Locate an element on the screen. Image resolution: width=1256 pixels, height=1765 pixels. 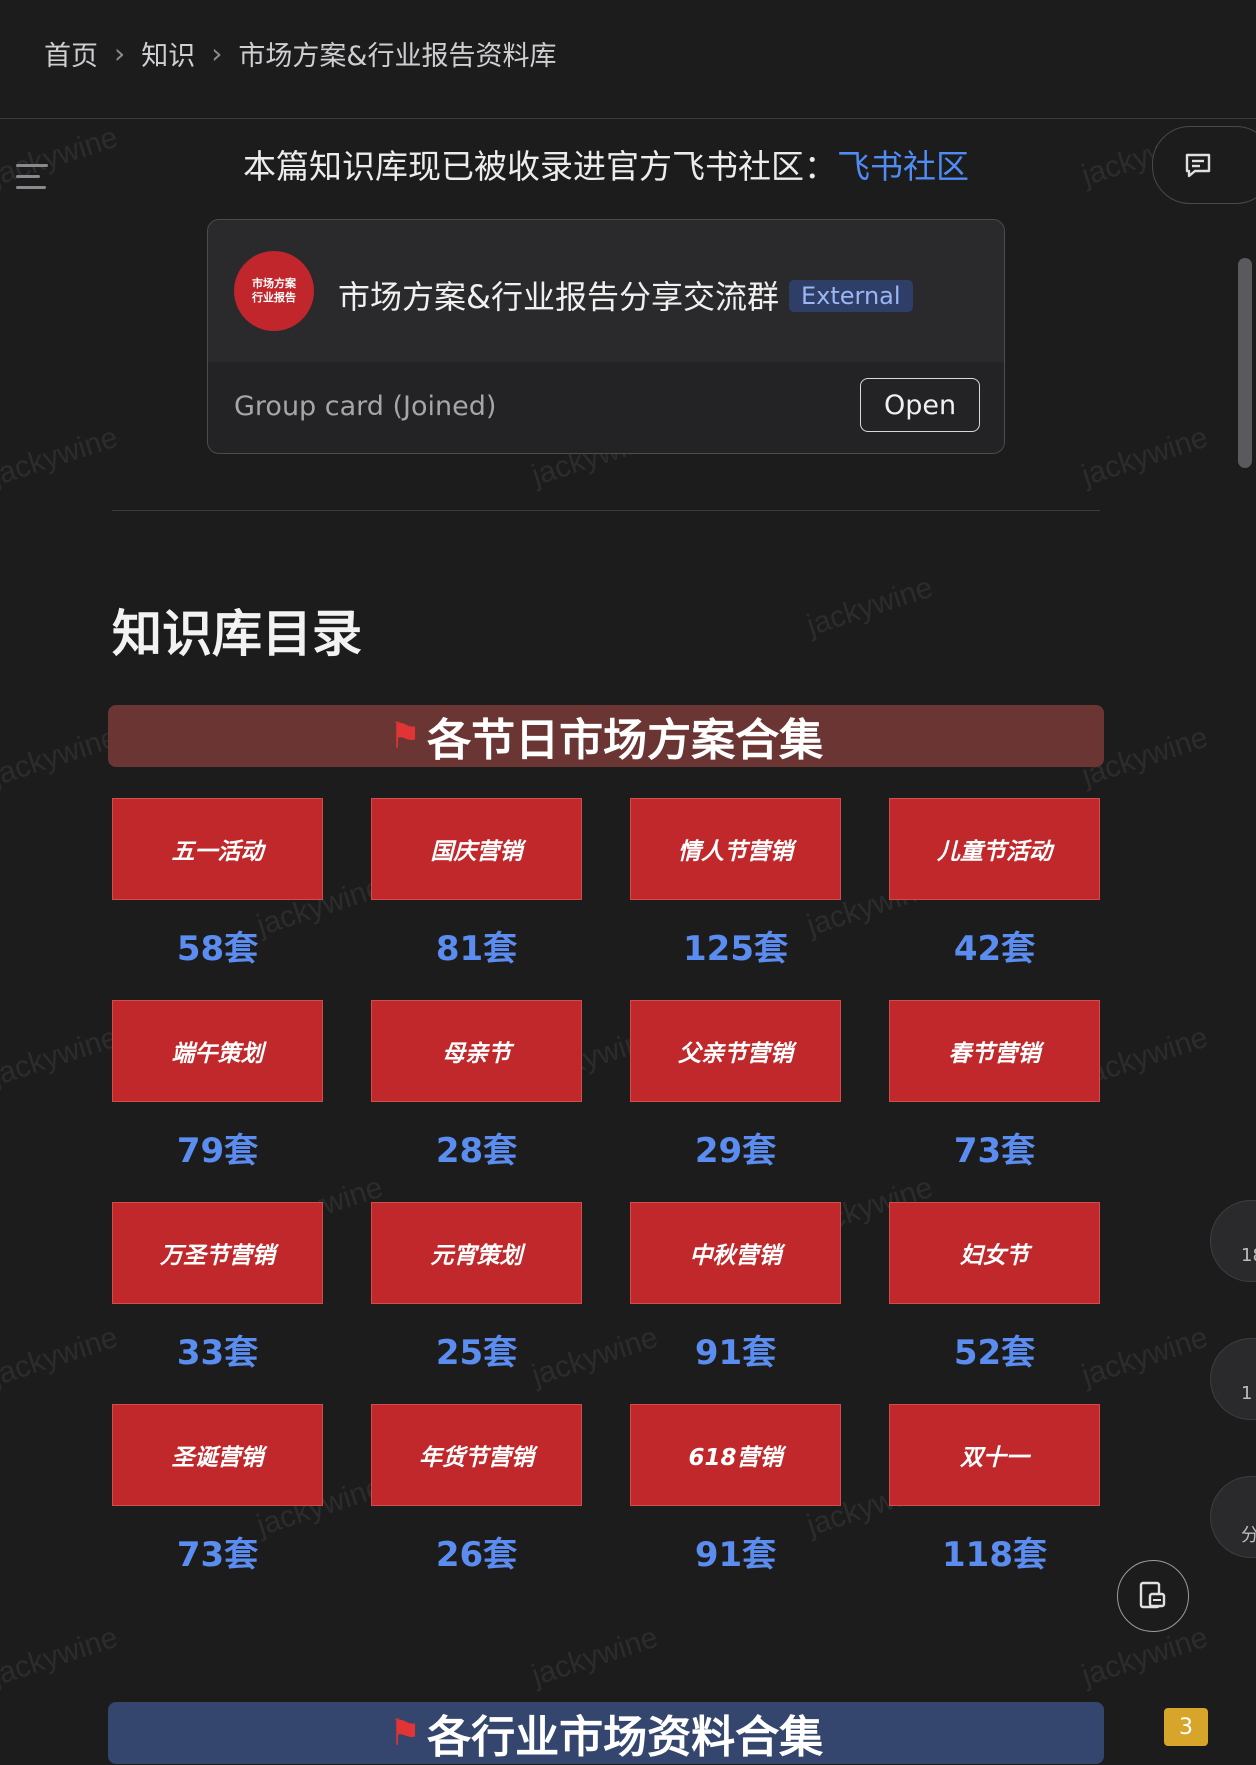
tile-duanwu: 端午策划 is located at coordinates (217, 1051).